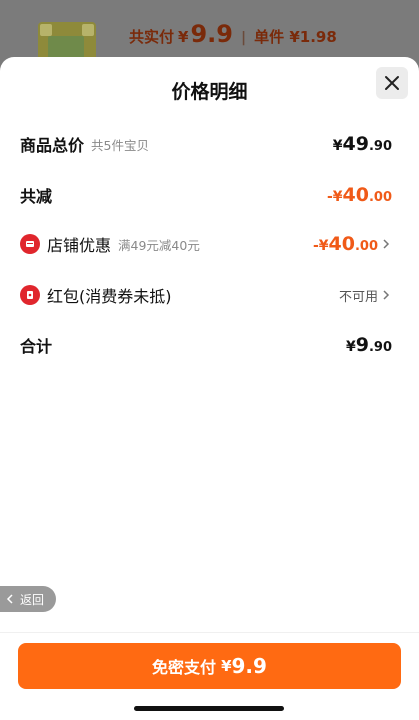 The image size is (419, 720). Describe the element at coordinates (206, 244) in the screenshot. I see `shop-discount-row: 店铺优惠 满49元减40元 -¥ 40 .00` at that location.